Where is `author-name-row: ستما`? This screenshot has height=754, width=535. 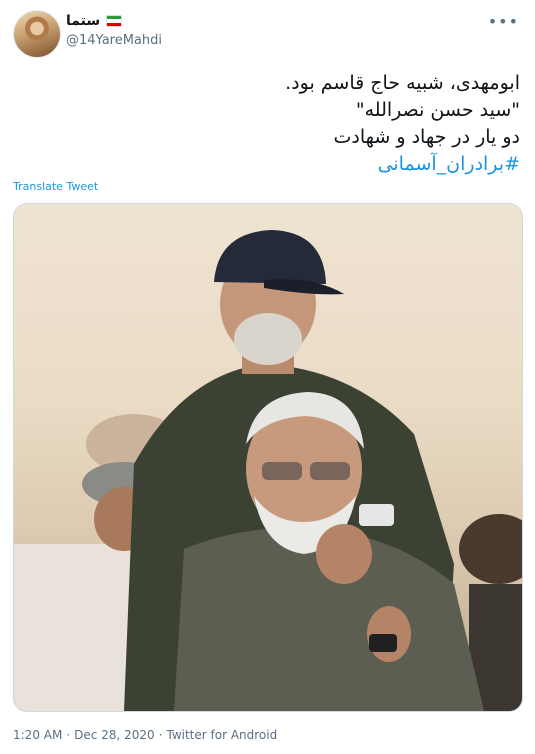
author-name-row: ستما is located at coordinates (94, 21).